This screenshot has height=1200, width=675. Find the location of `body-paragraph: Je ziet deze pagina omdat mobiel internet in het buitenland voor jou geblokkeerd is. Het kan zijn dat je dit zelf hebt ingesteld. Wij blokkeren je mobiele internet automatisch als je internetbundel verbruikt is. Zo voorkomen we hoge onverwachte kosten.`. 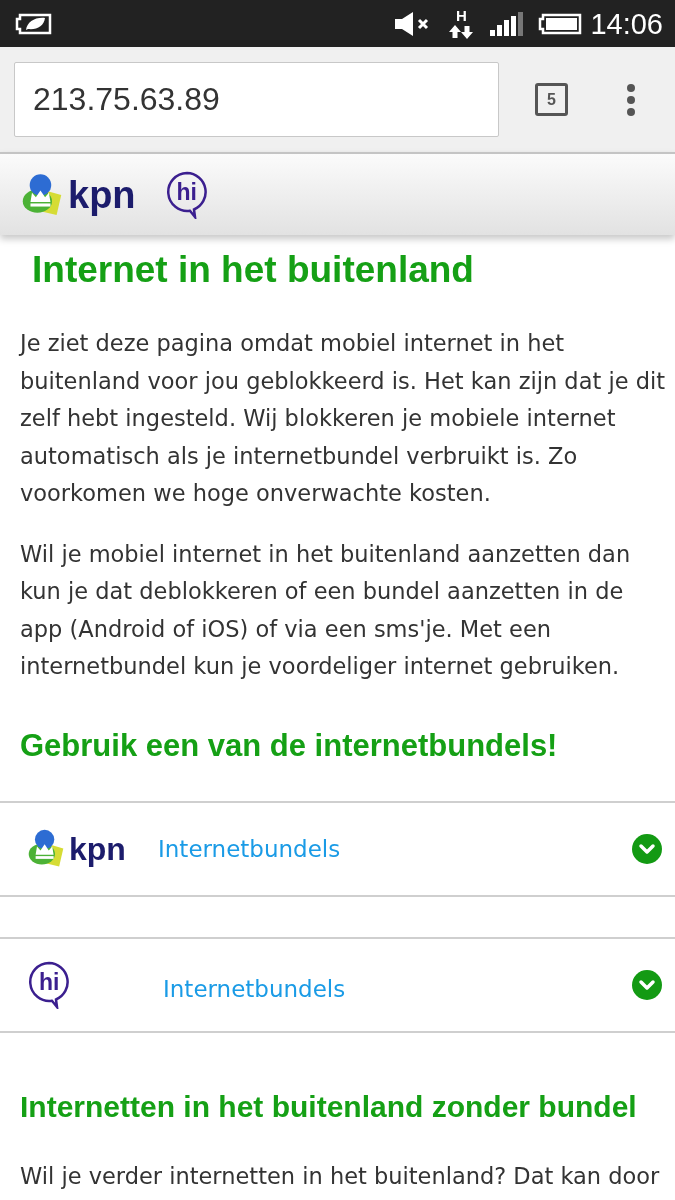

body-paragraph: Je ziet deze pagina omdat mobiel internet in het buitenland voor jou geblokkeerd is. Het kan zijn dat je dit zelf hebt ingesteld. Wij blokkeren je mobiele internet automatisch als je internetbundel verbruikt is. Zo voorkomen we hoge onverwachte kosten. is located at coordinates (341, 418).